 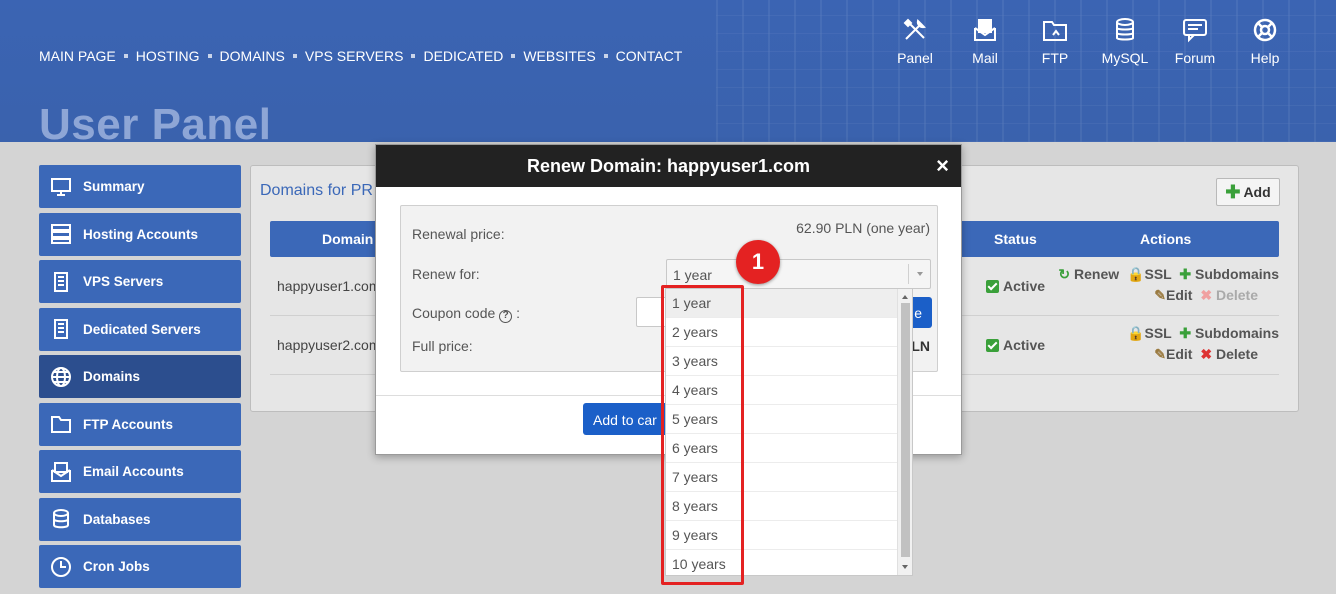 I want to click on sidebar-item-cron-jobs: Cron Jobs, so click(x=140, y=566).